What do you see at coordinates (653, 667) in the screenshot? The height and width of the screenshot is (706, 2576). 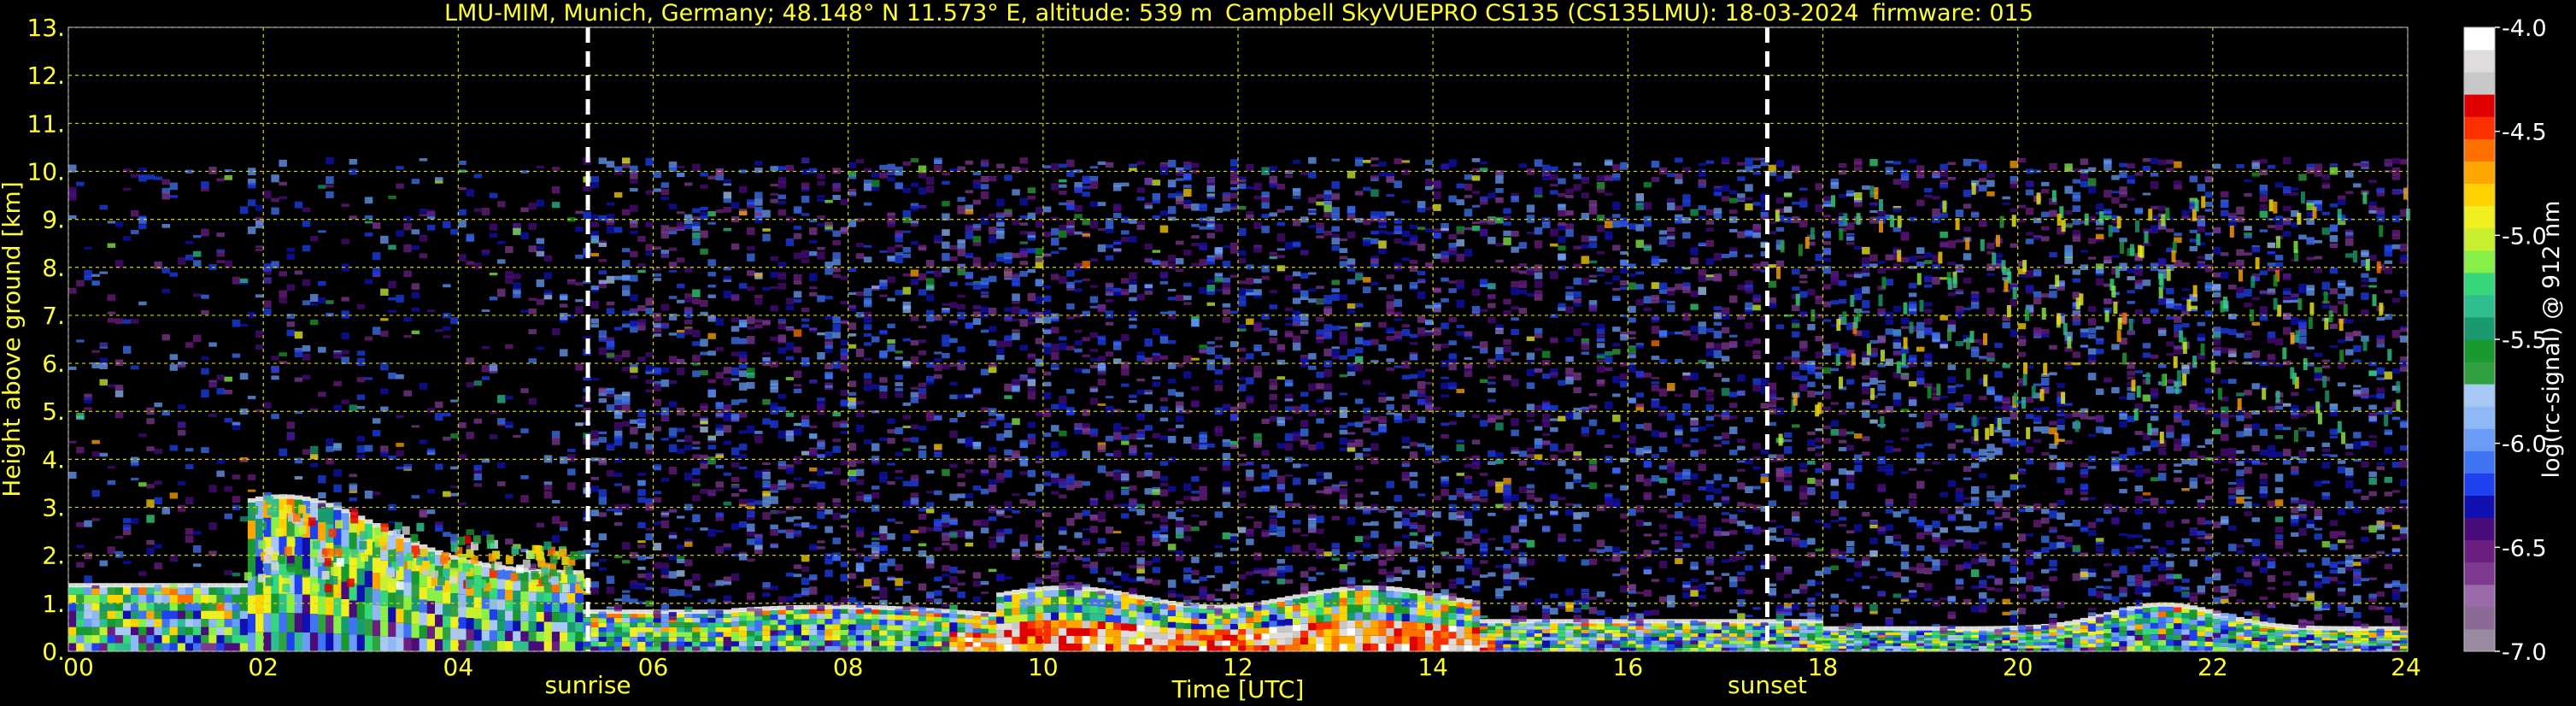 I see `x-tick-label: 06` at bounding box center [653, 667].